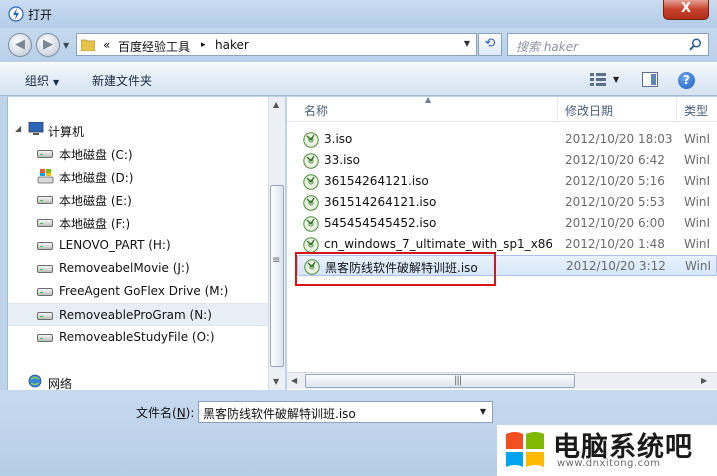  Describe the element at coordinates (138, 176) in the screenshot. I see `nav-item-drive-d: 本地磁盘 (D:)` at that location.